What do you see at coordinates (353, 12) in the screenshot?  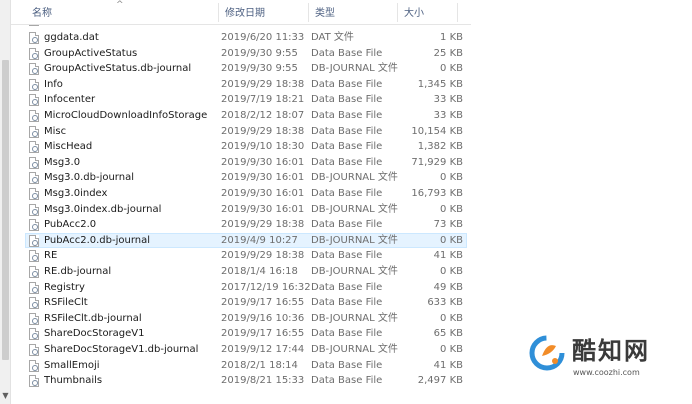 I see `column-header-type: 类型` at bounding box center [353, 12].